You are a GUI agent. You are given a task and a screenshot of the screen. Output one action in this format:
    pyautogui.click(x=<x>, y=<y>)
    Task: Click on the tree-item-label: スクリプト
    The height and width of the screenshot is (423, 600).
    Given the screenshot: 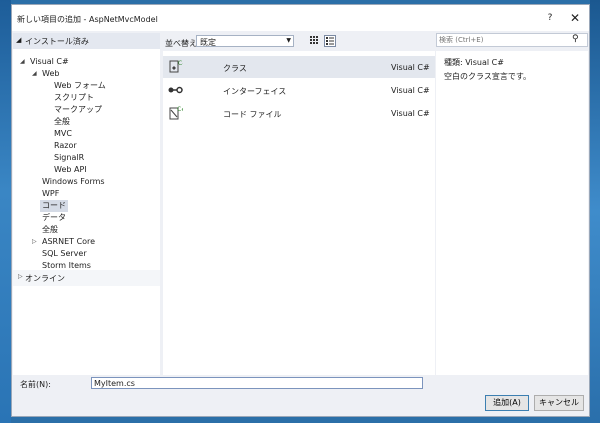 What is the action you would take?
    pyautogui.click(x=74, y=97)
    